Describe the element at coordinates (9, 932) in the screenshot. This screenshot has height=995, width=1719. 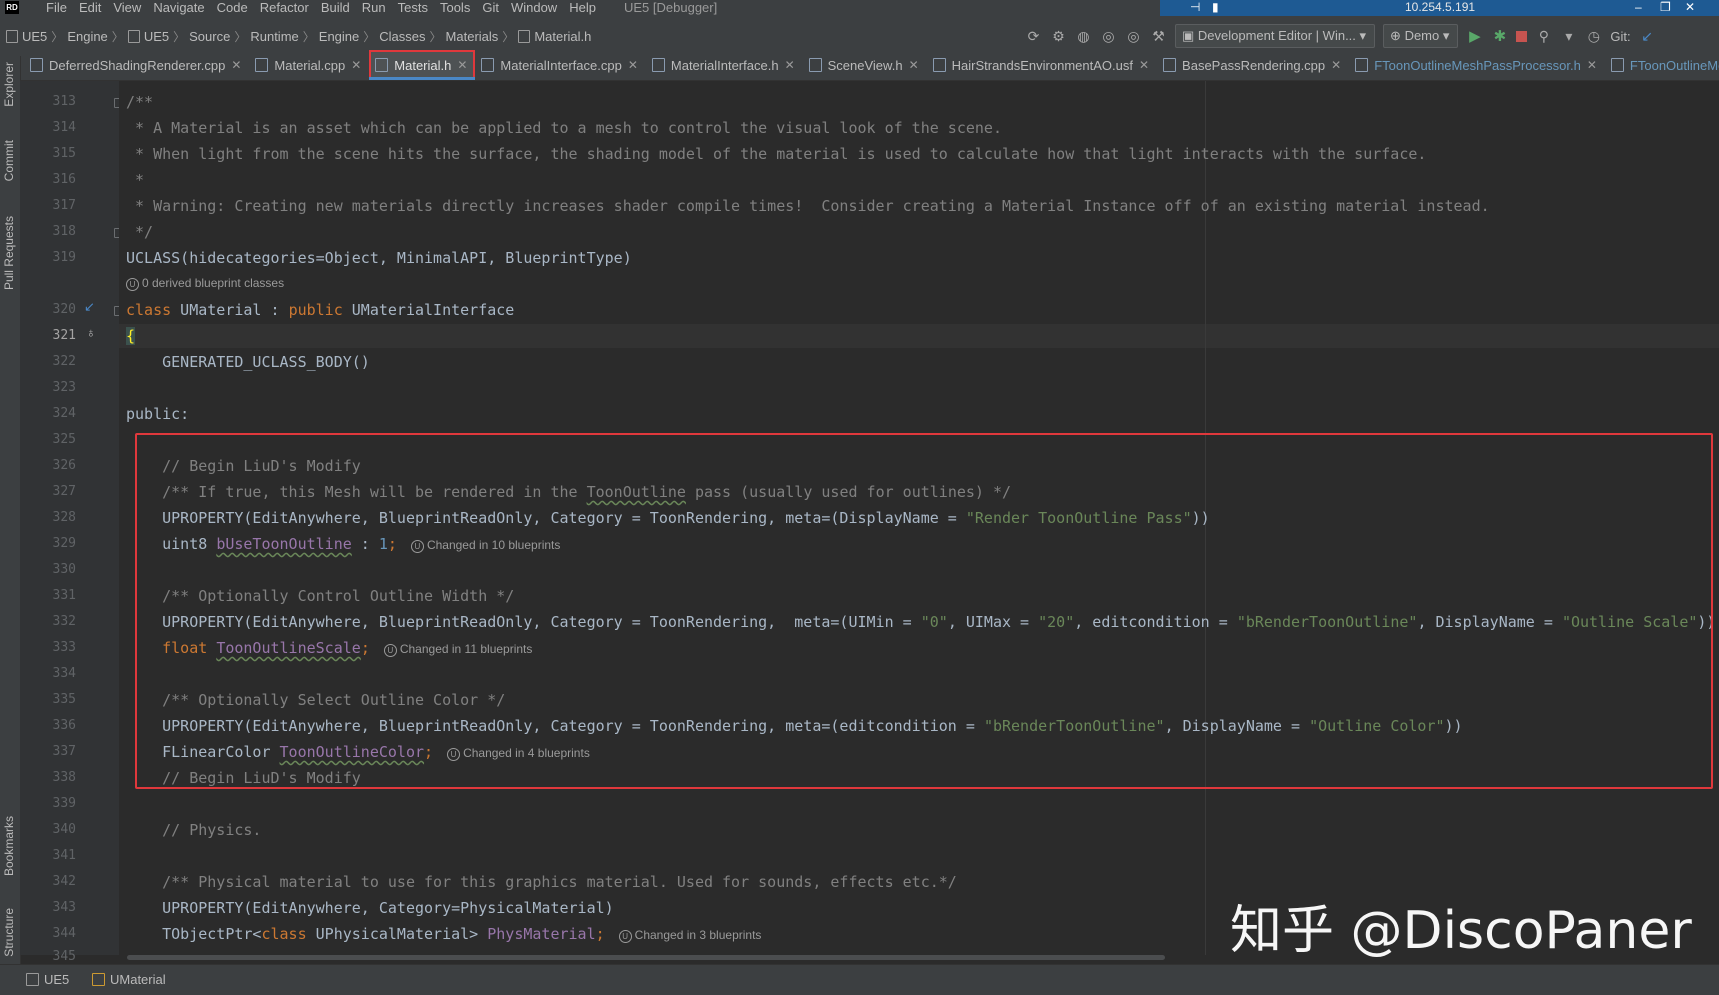
I see `structure-tool: Structure` at that location.